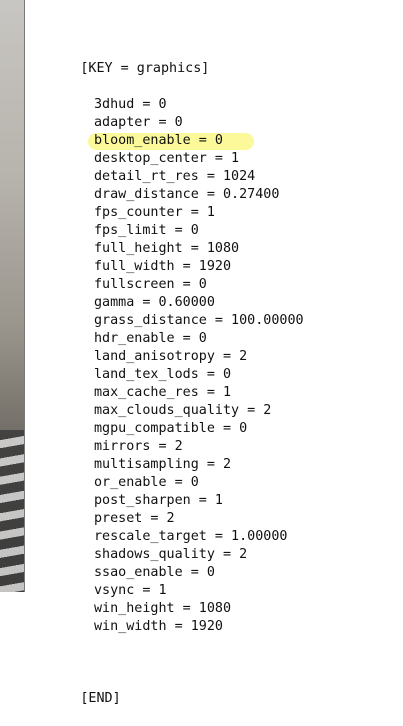  Describe the element at coordinates (130, 590) in the screenshot. I see `config-line-text: vsync = 1` at that location.